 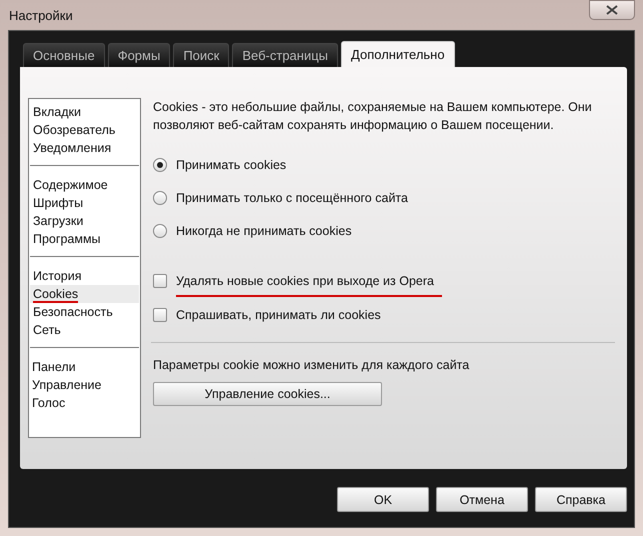 I want to click on close-button, so click(x=612, y=10).